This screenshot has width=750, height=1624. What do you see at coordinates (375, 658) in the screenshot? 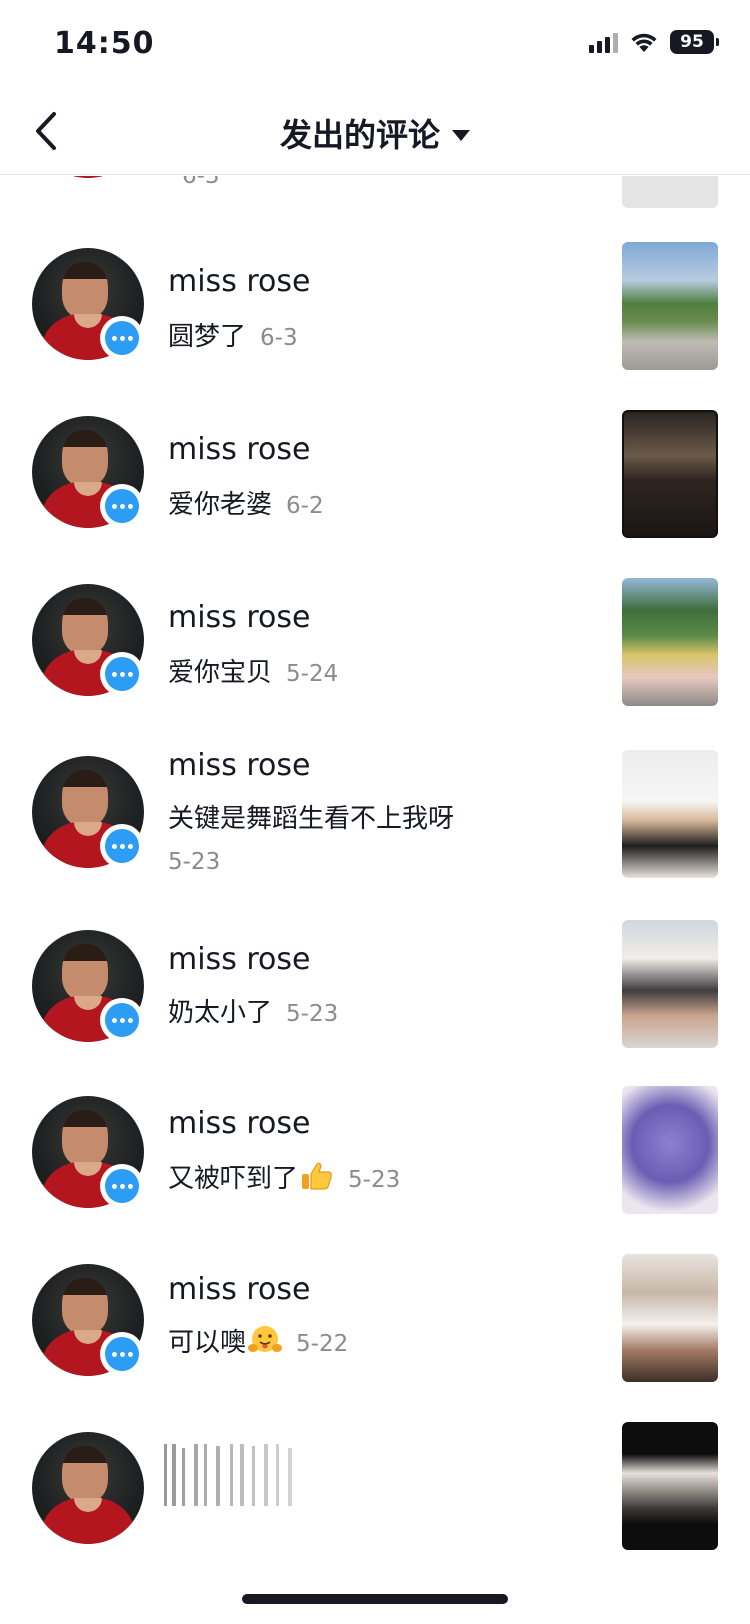
I see `list-item: miss rose 爱你宝贝 5-24` at bounding box center [375, 658].